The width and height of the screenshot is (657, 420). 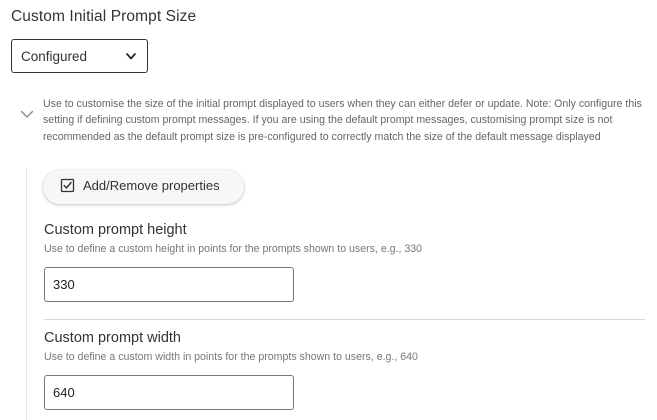 I want to click on section-title: Custom Initial Prompt Size, so click(x=104, y=16).